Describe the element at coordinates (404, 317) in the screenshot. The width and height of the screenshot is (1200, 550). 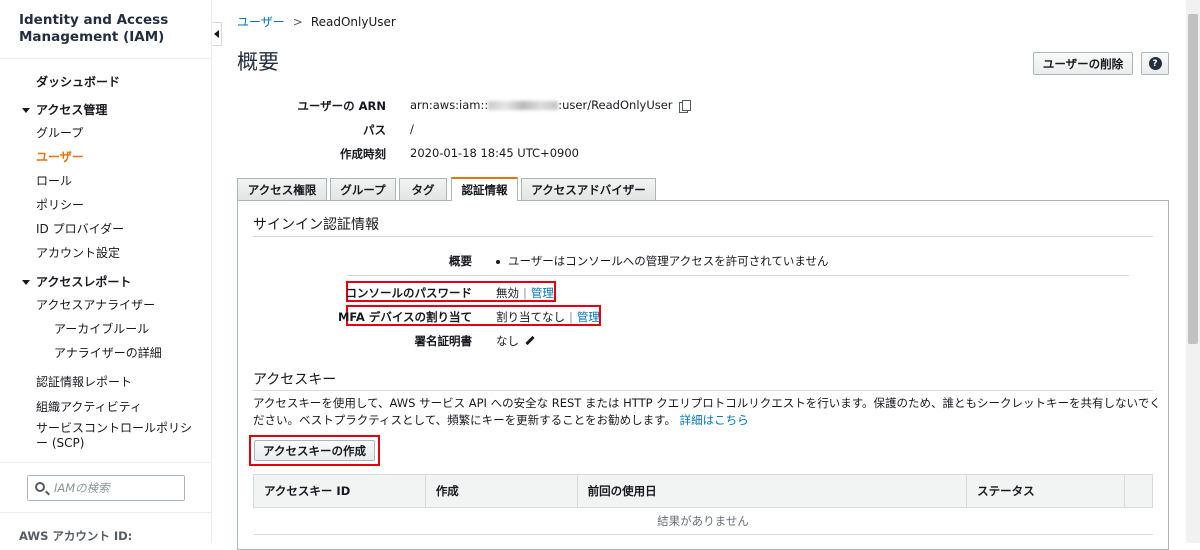
I see `mfa-label: MFA デバイスの割り当て` at that location.